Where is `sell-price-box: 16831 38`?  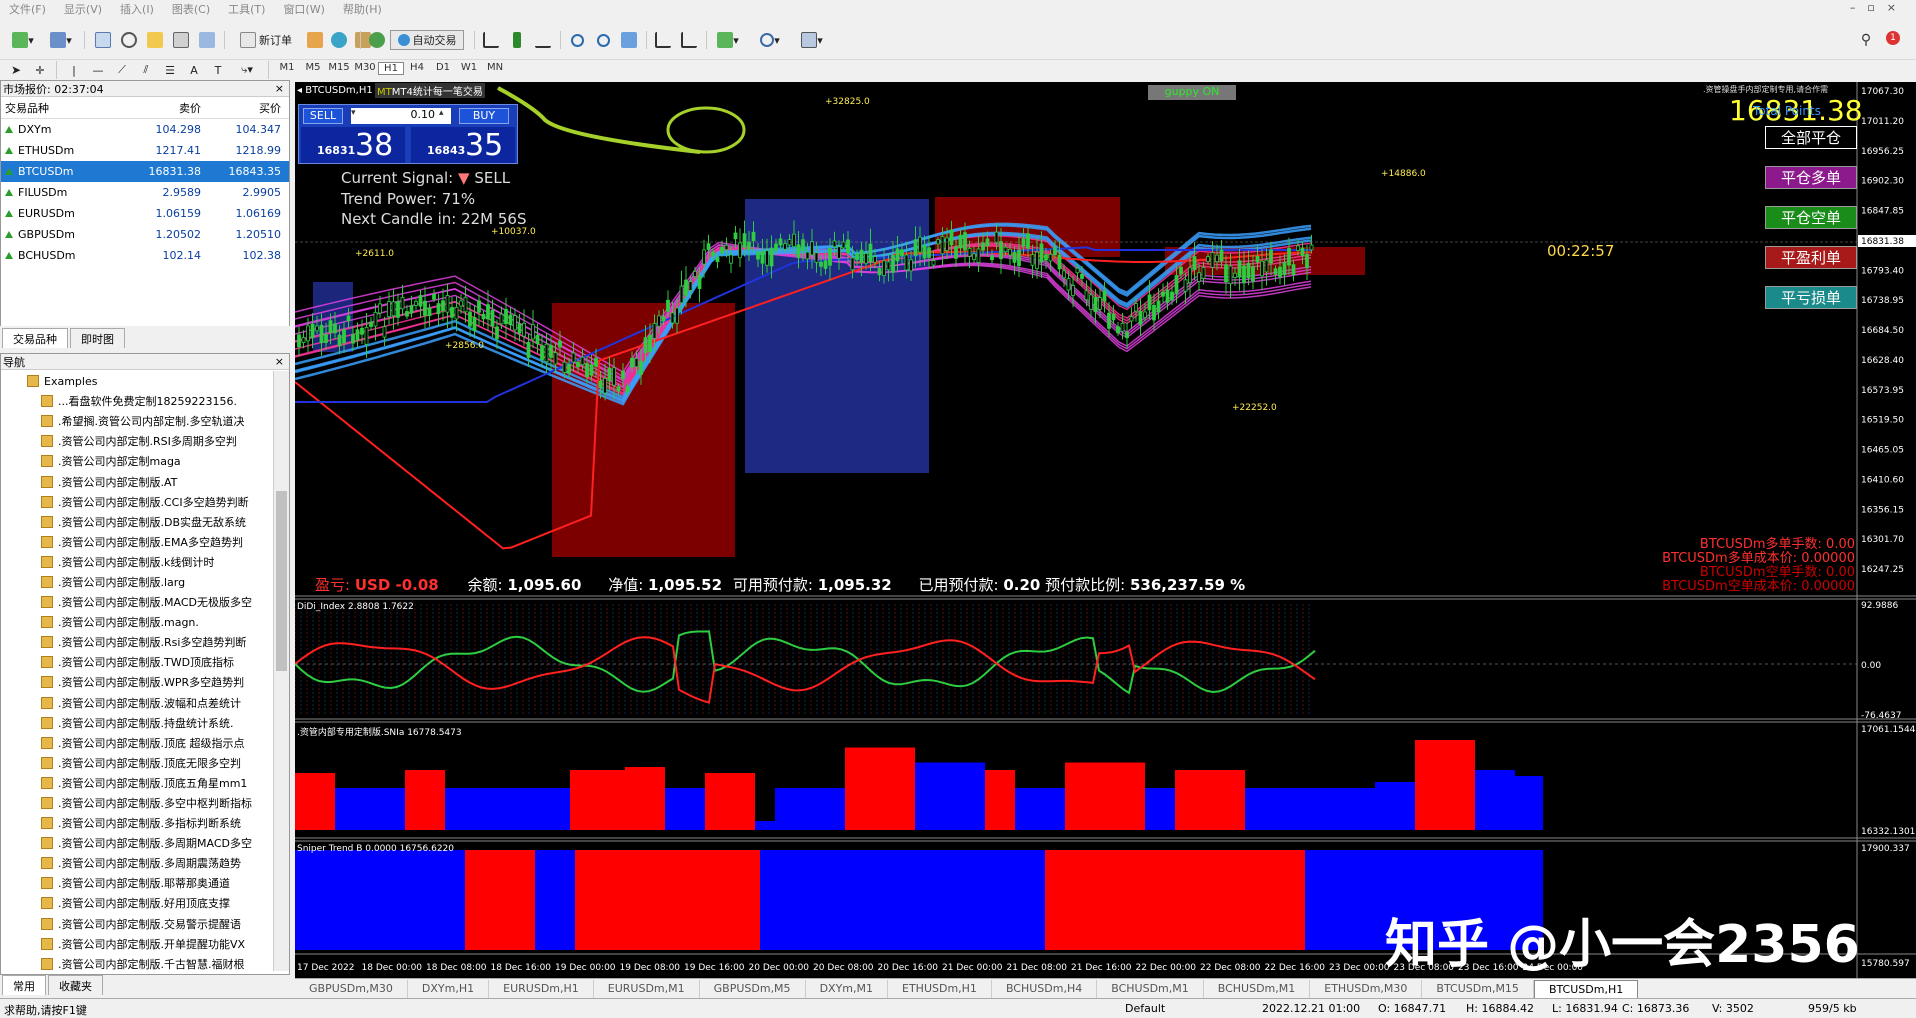
sell-price-box: 16831 38 is located at coordinates (353, 145).